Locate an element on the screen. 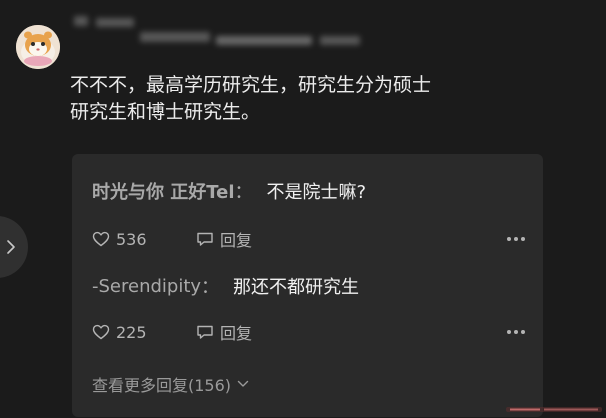 The image size is (606, 418). hamster-avatar-icon is located at coordinates (38, 47).